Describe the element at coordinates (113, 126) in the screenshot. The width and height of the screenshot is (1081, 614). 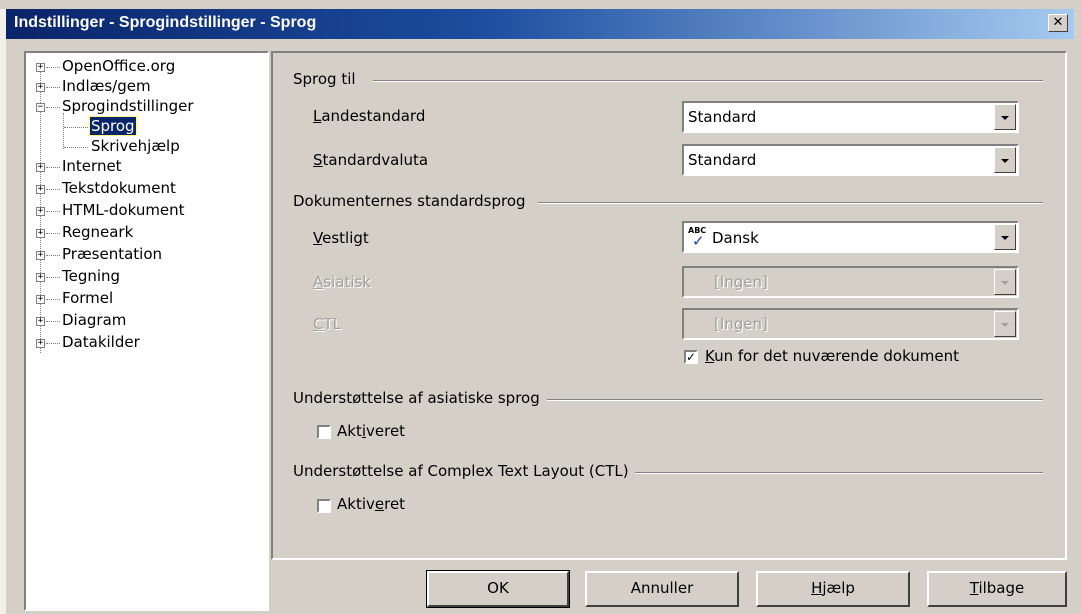
I see `tree-item-label: Sprog` at that location.